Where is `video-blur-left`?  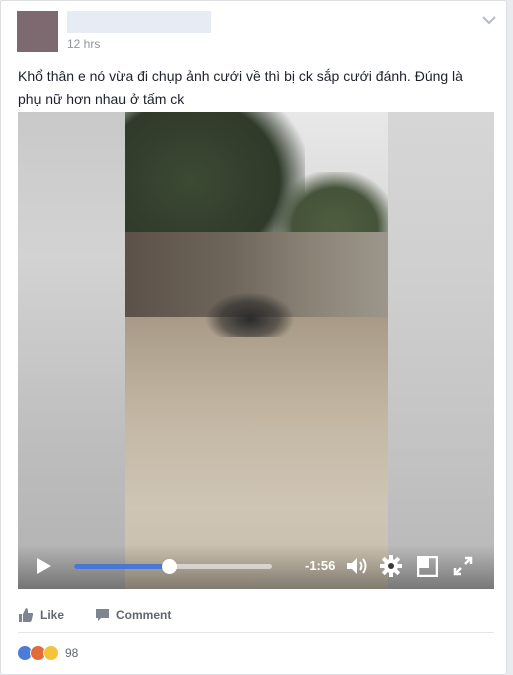 video-blur-left is located at coordinates (71, 350).